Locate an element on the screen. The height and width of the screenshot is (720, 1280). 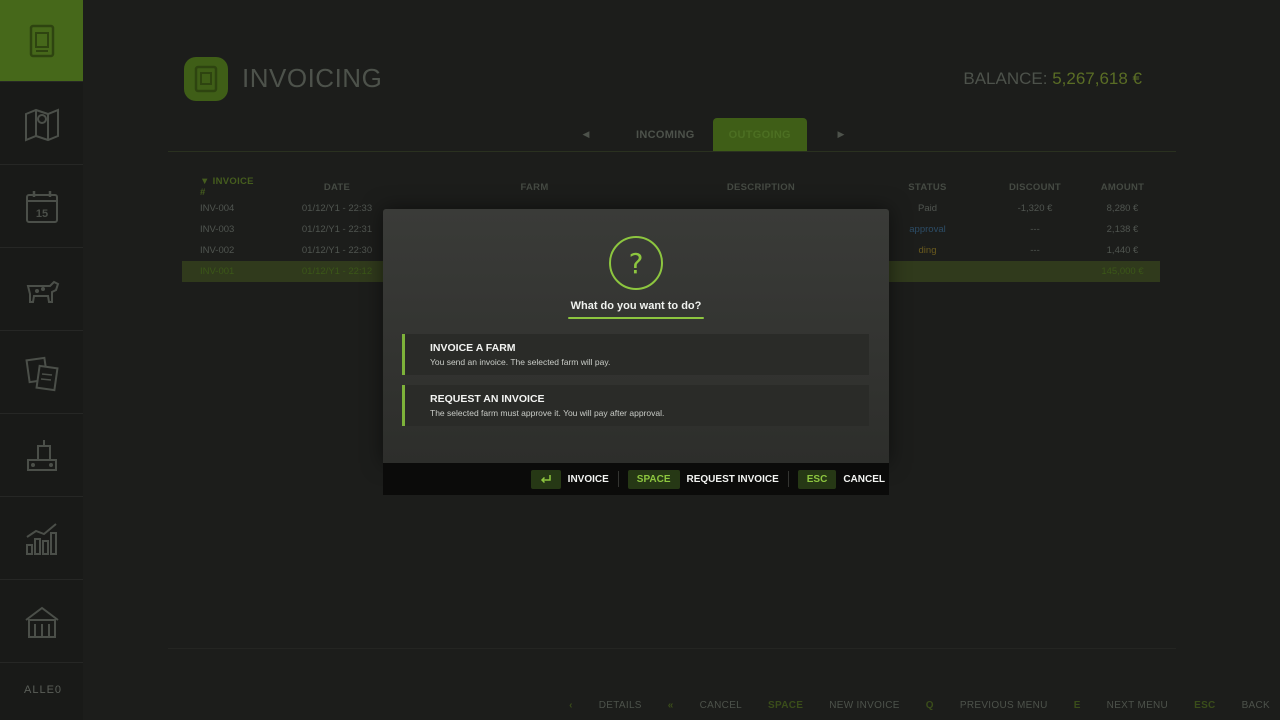
sidebar: 15 ALLE0 is located at coordinates (41, 360).